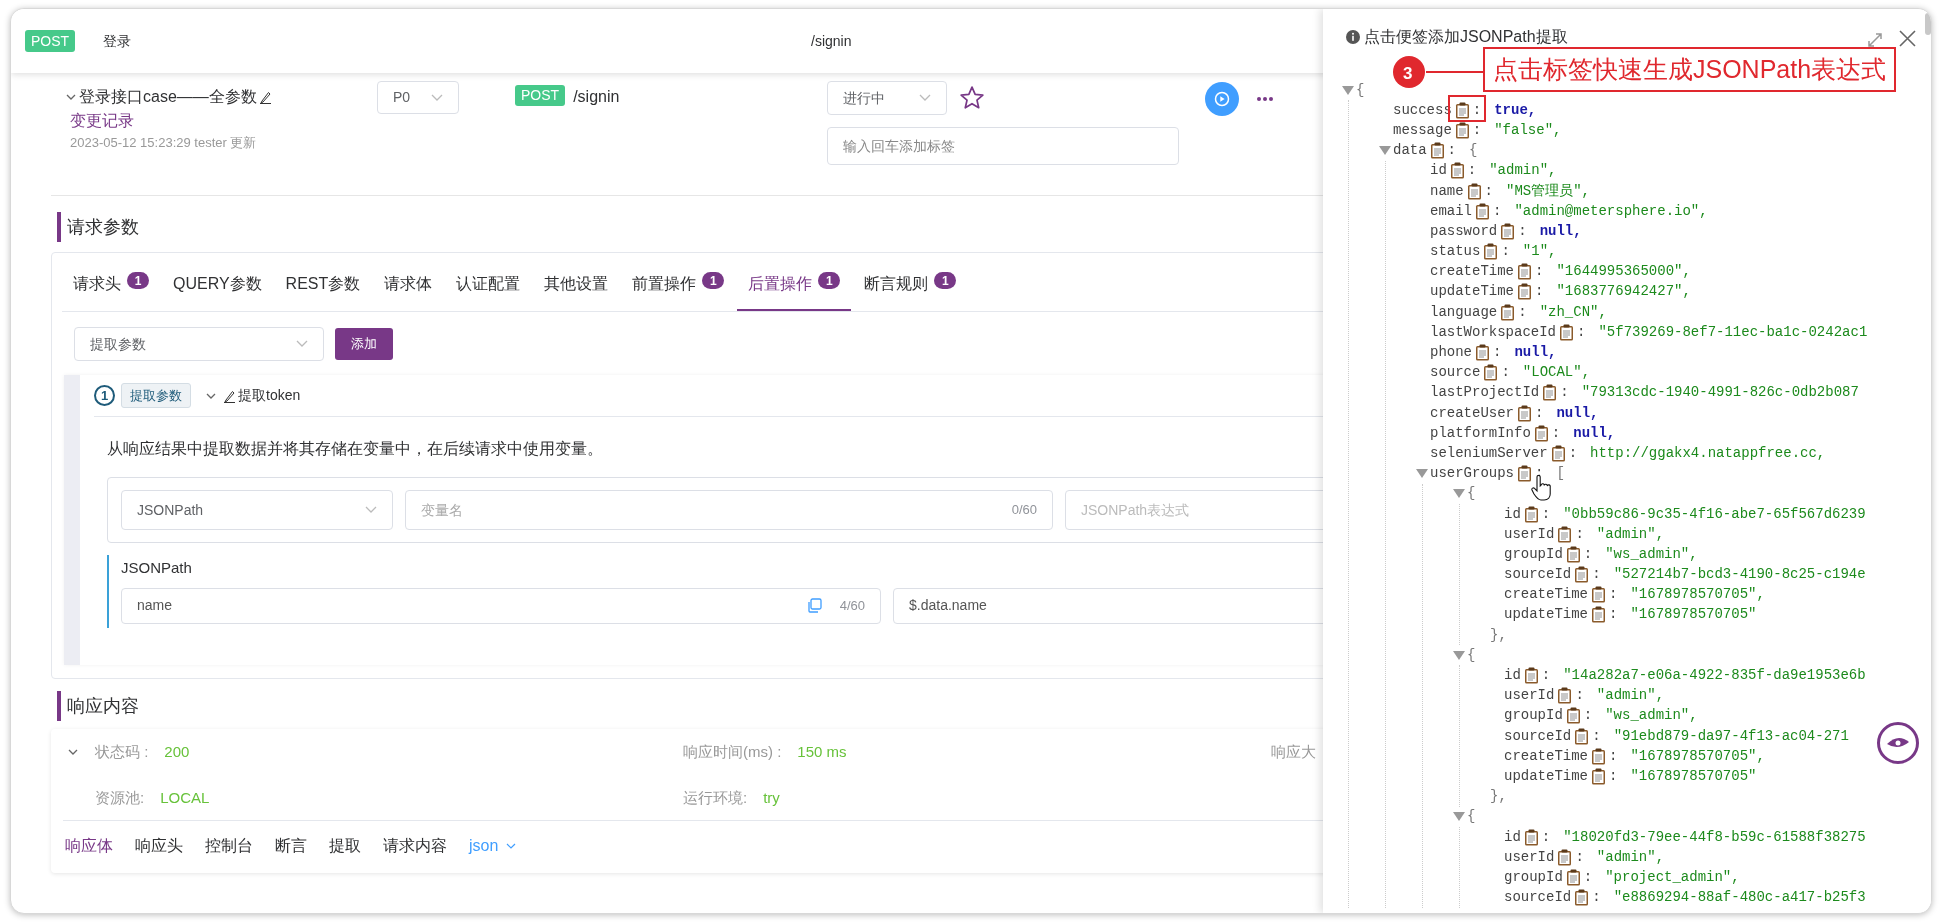 This screenshot has height=922, width=1940. What do you see at coordinates (1265, 99) in the screenshot?
I see `more-icon` at bounding box center [1265, 99].